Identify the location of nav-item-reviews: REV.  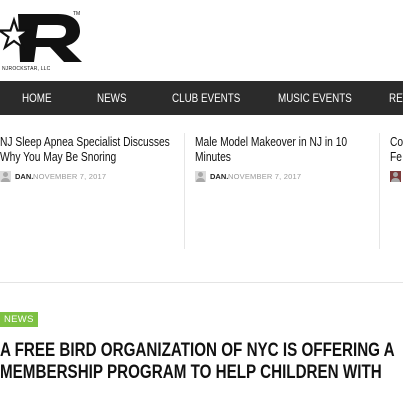
(396, 98).